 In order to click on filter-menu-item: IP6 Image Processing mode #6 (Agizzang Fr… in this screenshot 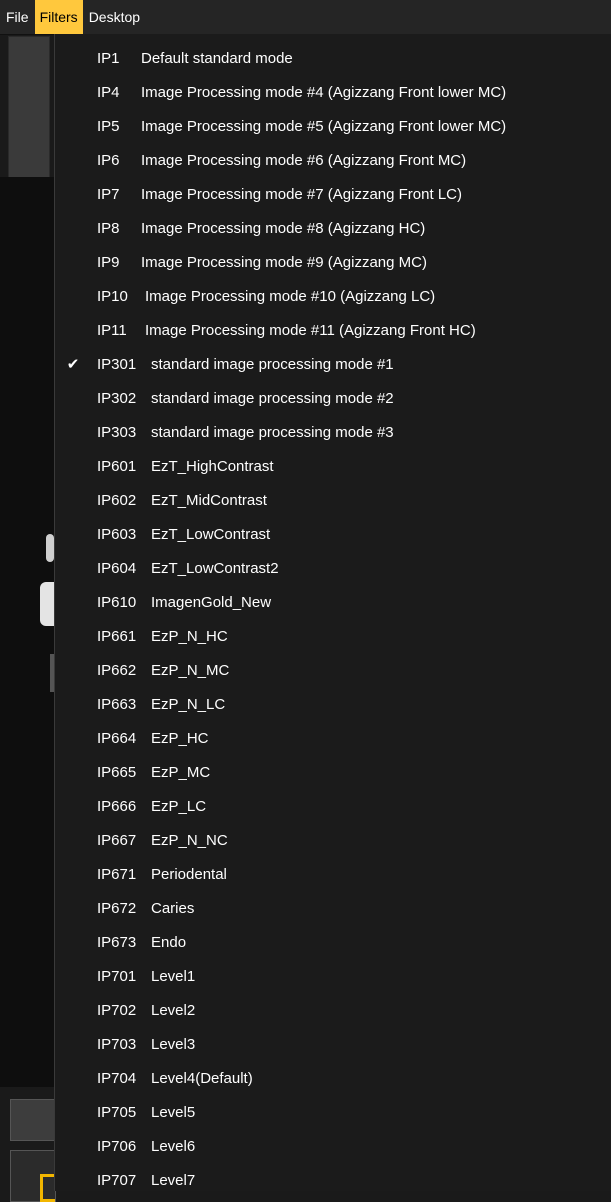, I will do `click(333, 160)`.